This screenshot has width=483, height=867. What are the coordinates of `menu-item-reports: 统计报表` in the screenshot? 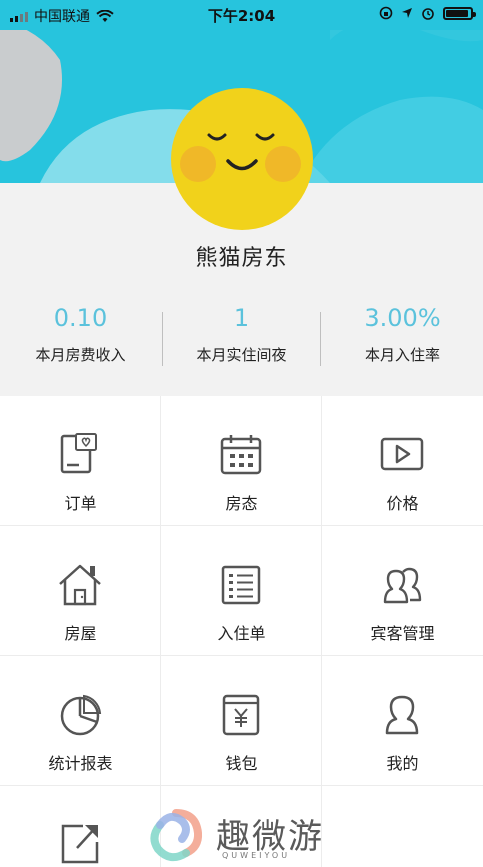 It's located at (80, 721).